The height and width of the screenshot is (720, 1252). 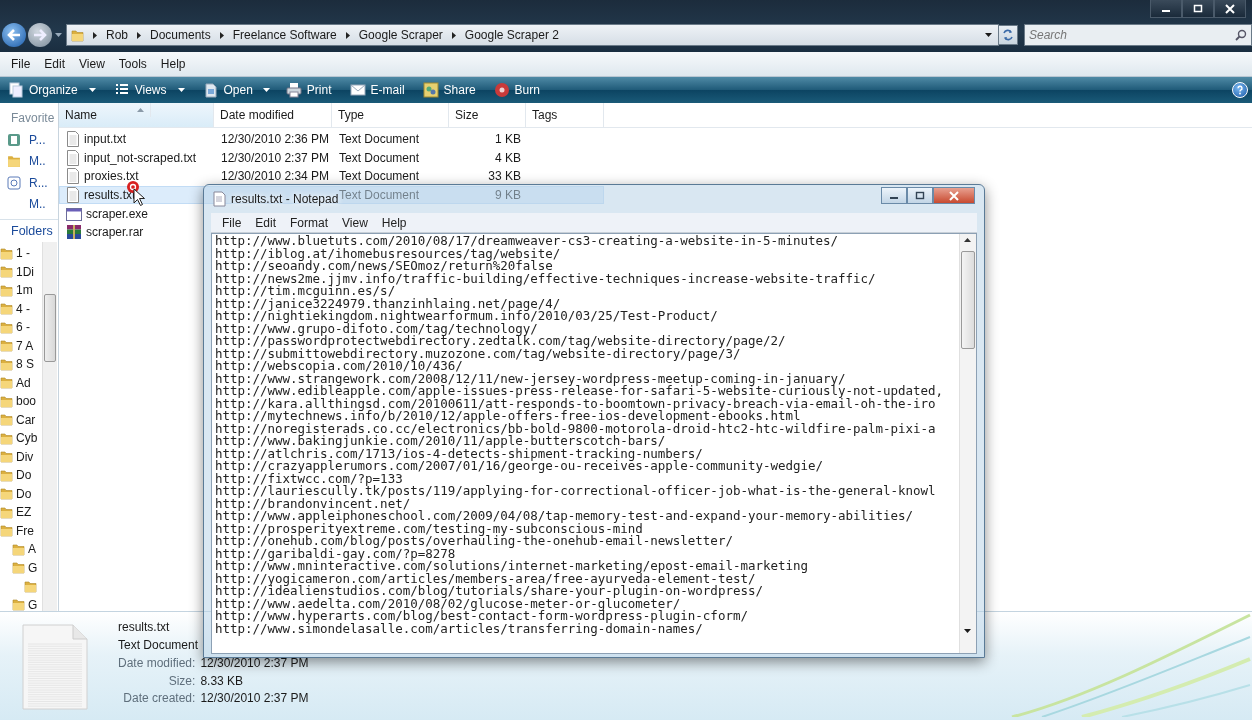 I want to click on column-header: Type, so click(x=390, y=115).